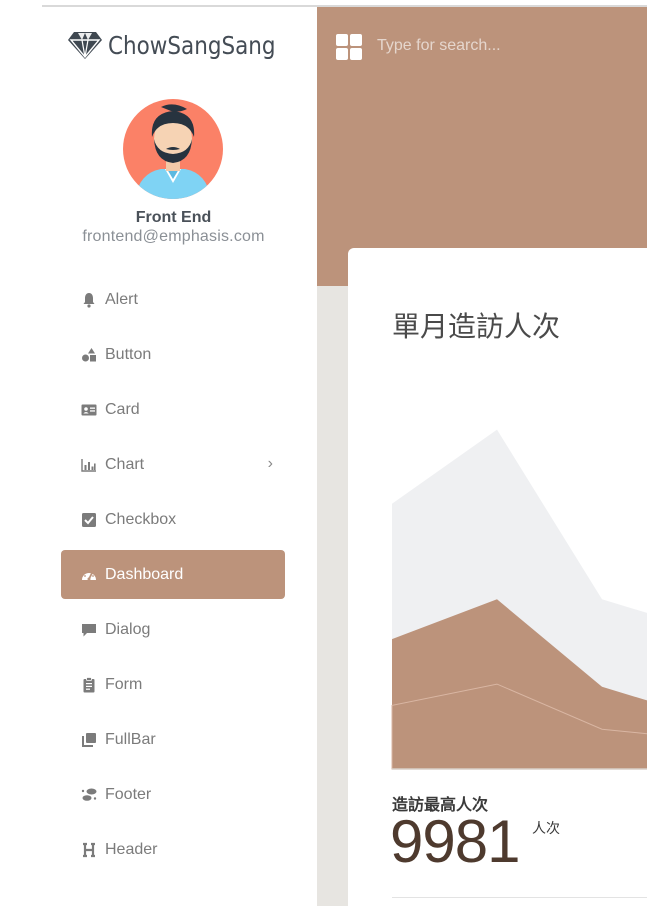 This screenshot has height=906, width=647. What do you see at coordinates (519, 897) in the screenshot?
I see `card-divider` at bounding box center [519, 897].